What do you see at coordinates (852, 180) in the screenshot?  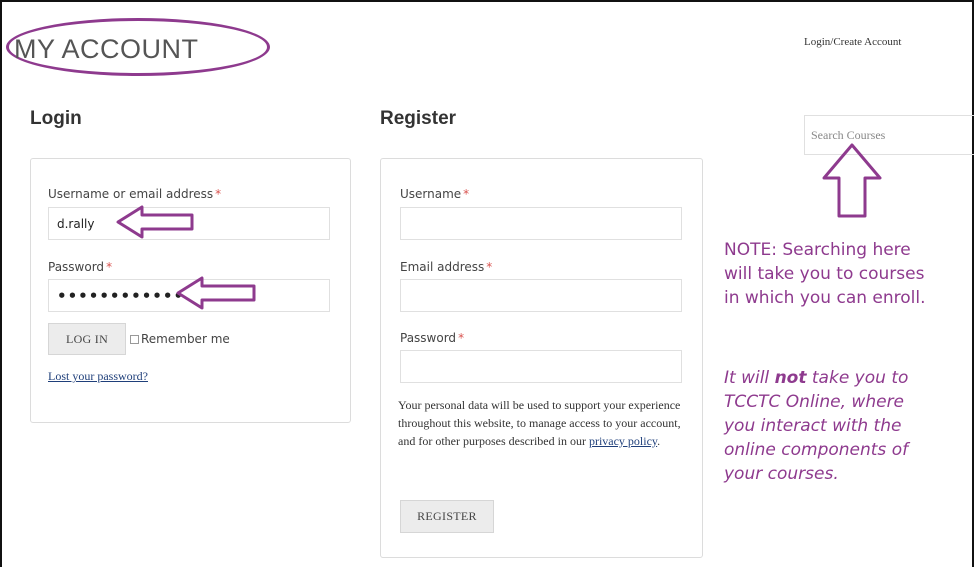 I see `up-arrow-icon` at bounding box center [852, 180].